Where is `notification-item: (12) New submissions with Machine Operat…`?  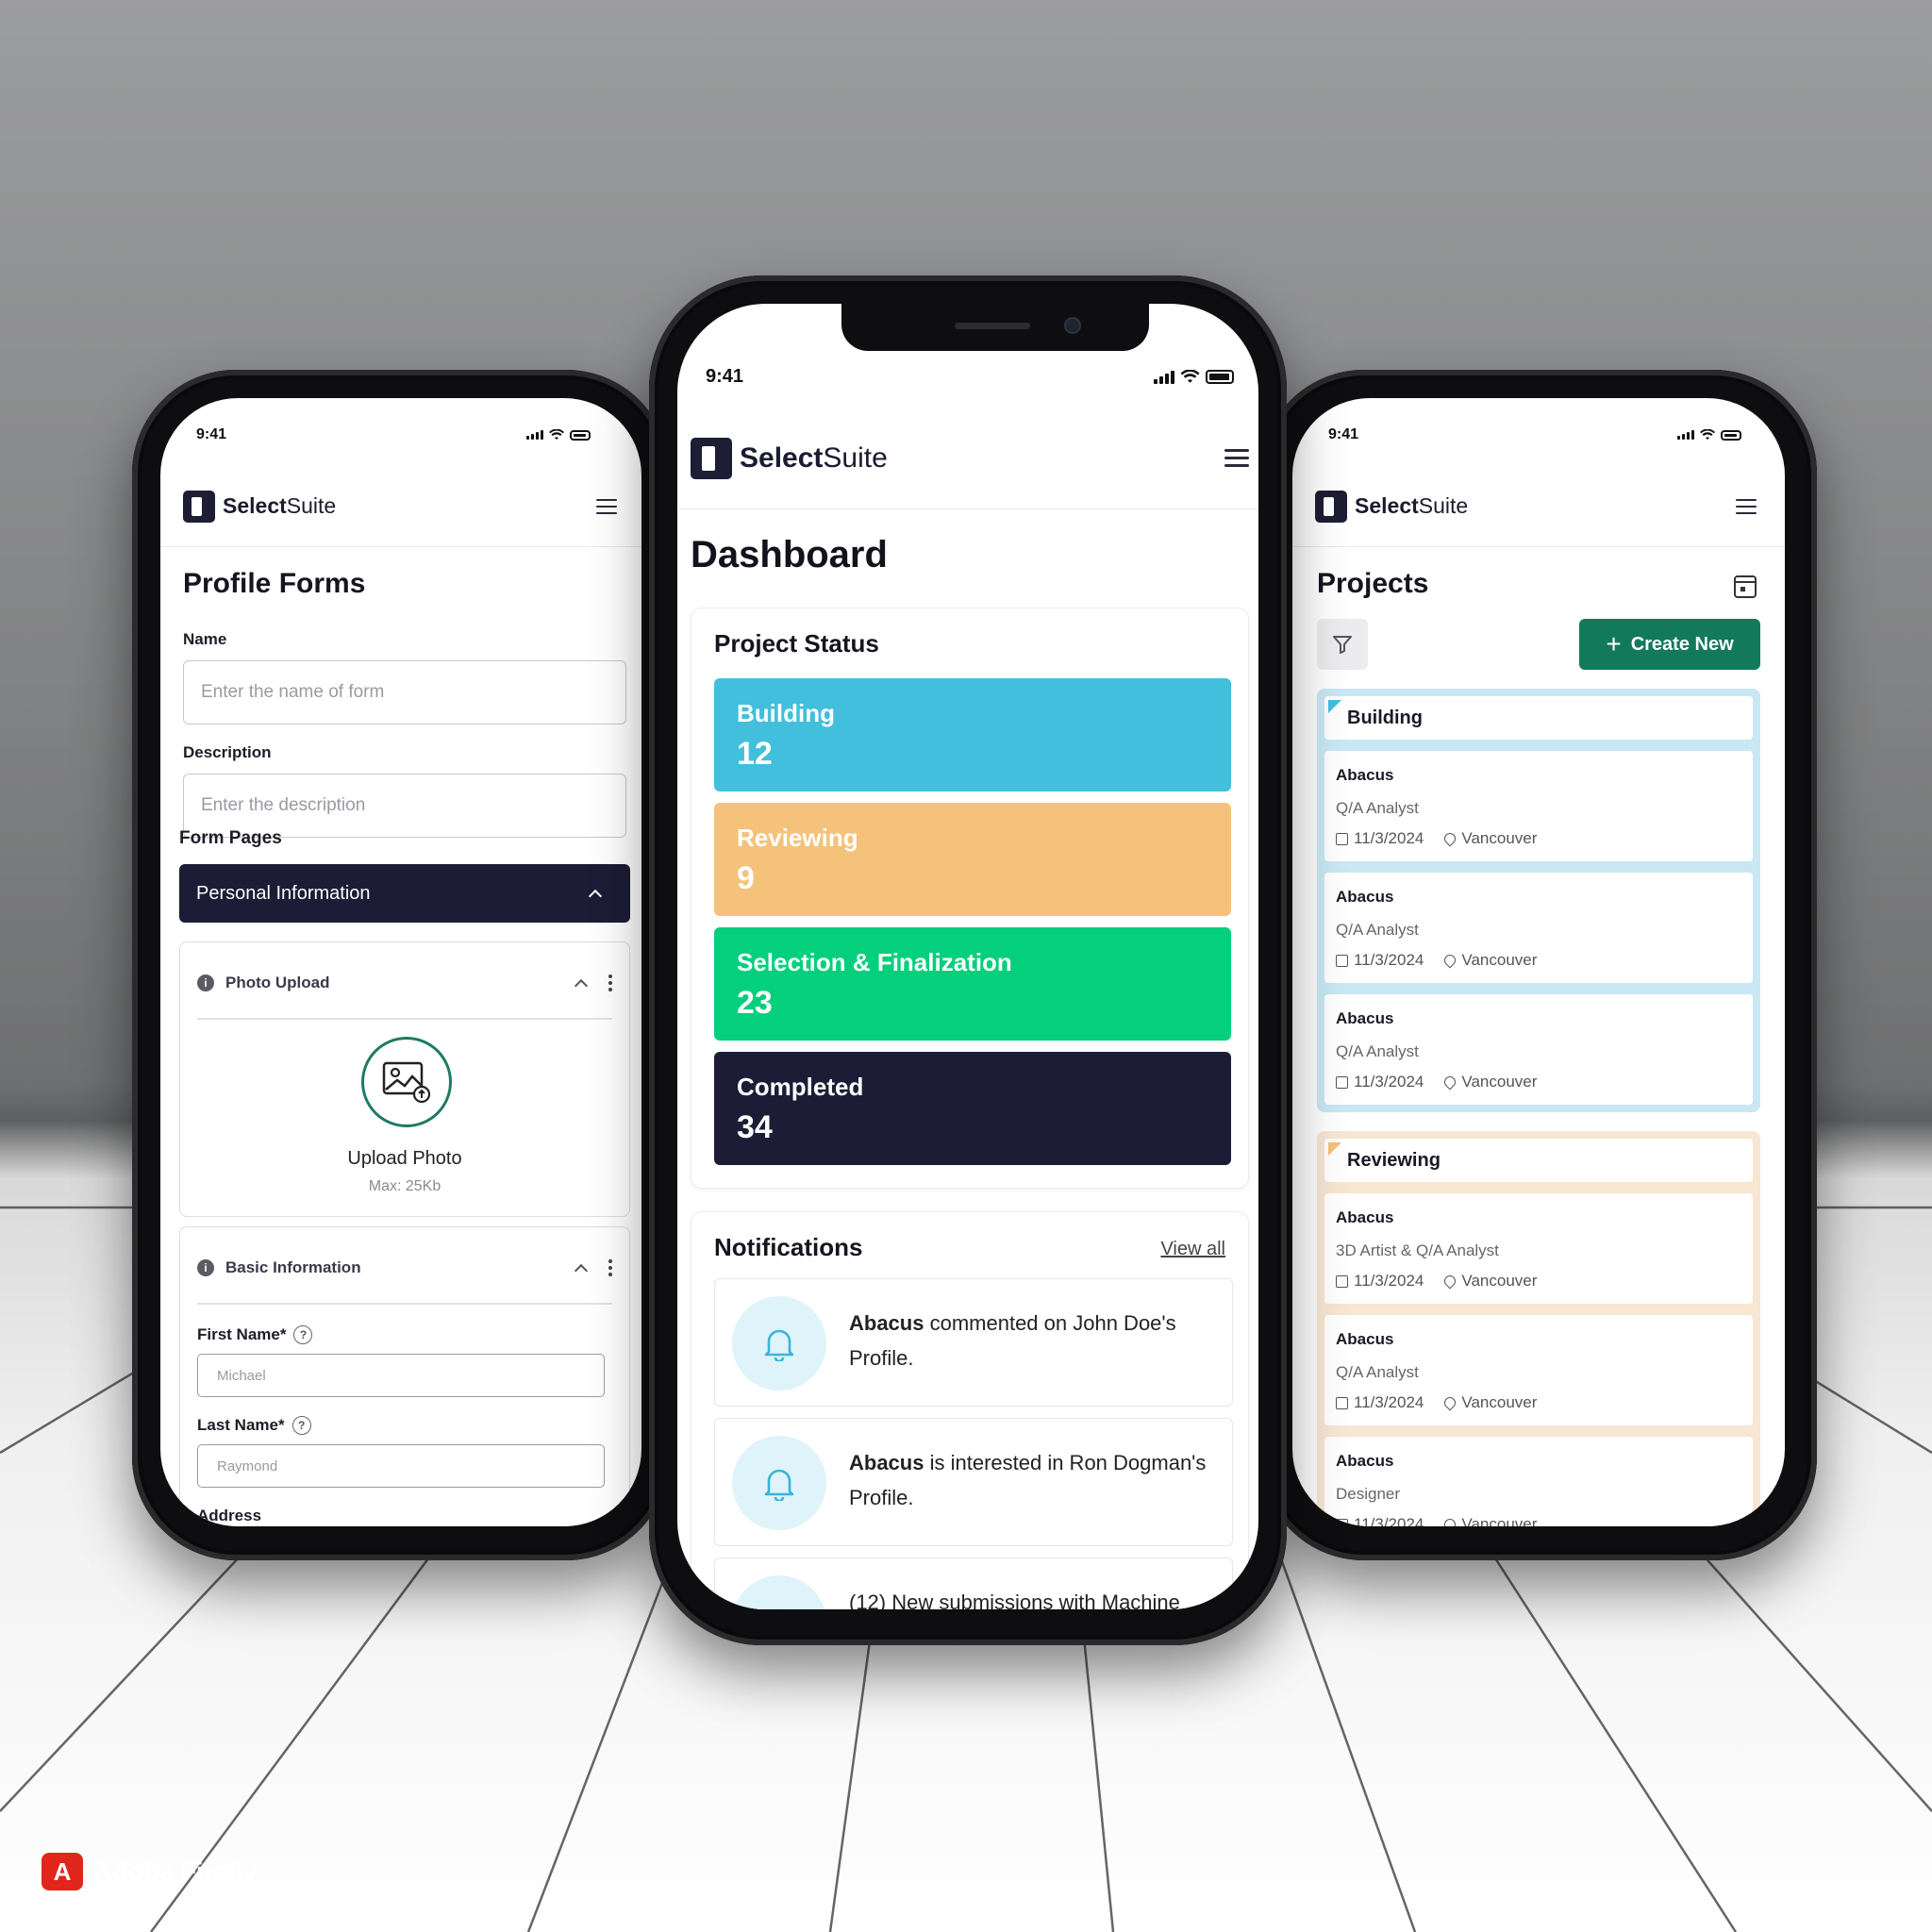
notification-item: (12) New submissions with Machine Operat… is located at coordinates (974, 1583).